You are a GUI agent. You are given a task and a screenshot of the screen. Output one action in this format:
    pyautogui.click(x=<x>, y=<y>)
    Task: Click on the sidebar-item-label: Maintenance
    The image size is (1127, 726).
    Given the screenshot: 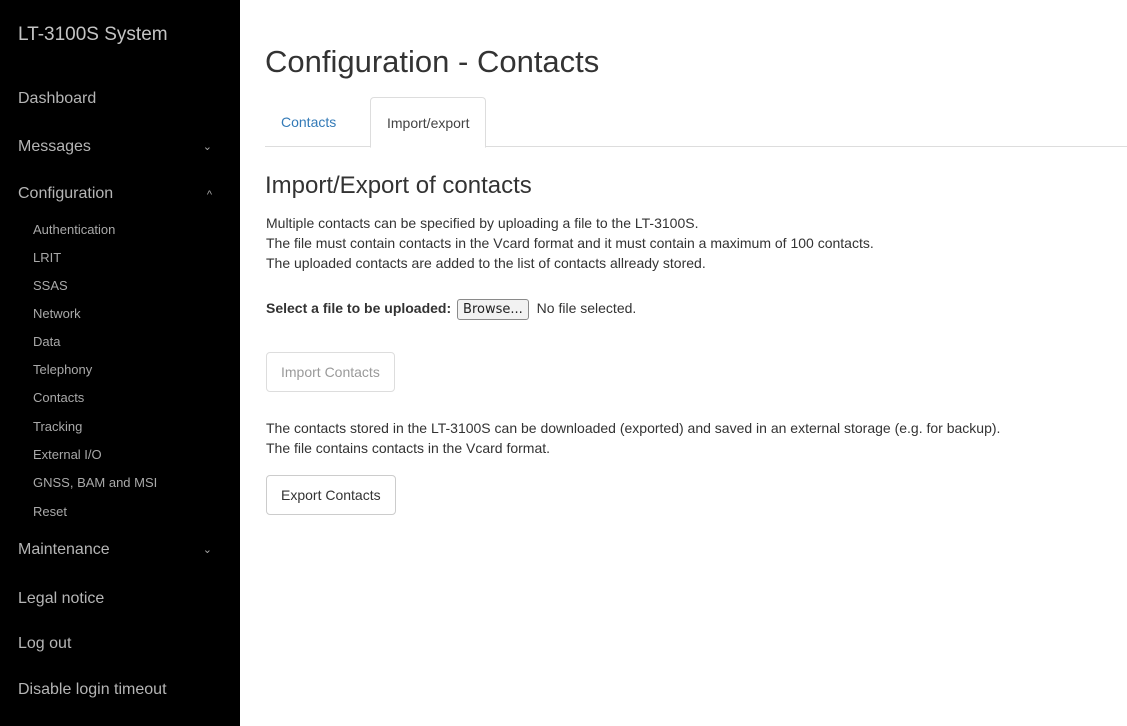 What is the action you would take?
    pyautogui.click(x=64, y=549)
    